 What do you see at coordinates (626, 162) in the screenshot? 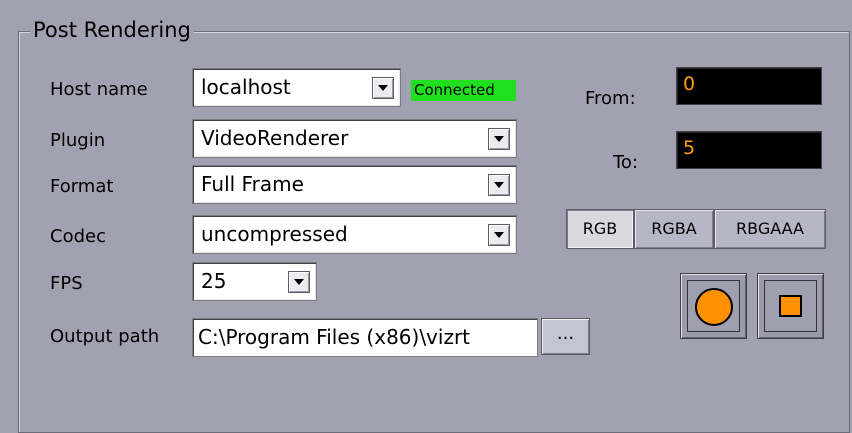
I see `to-label: To:` at bounding box center [626, 162].